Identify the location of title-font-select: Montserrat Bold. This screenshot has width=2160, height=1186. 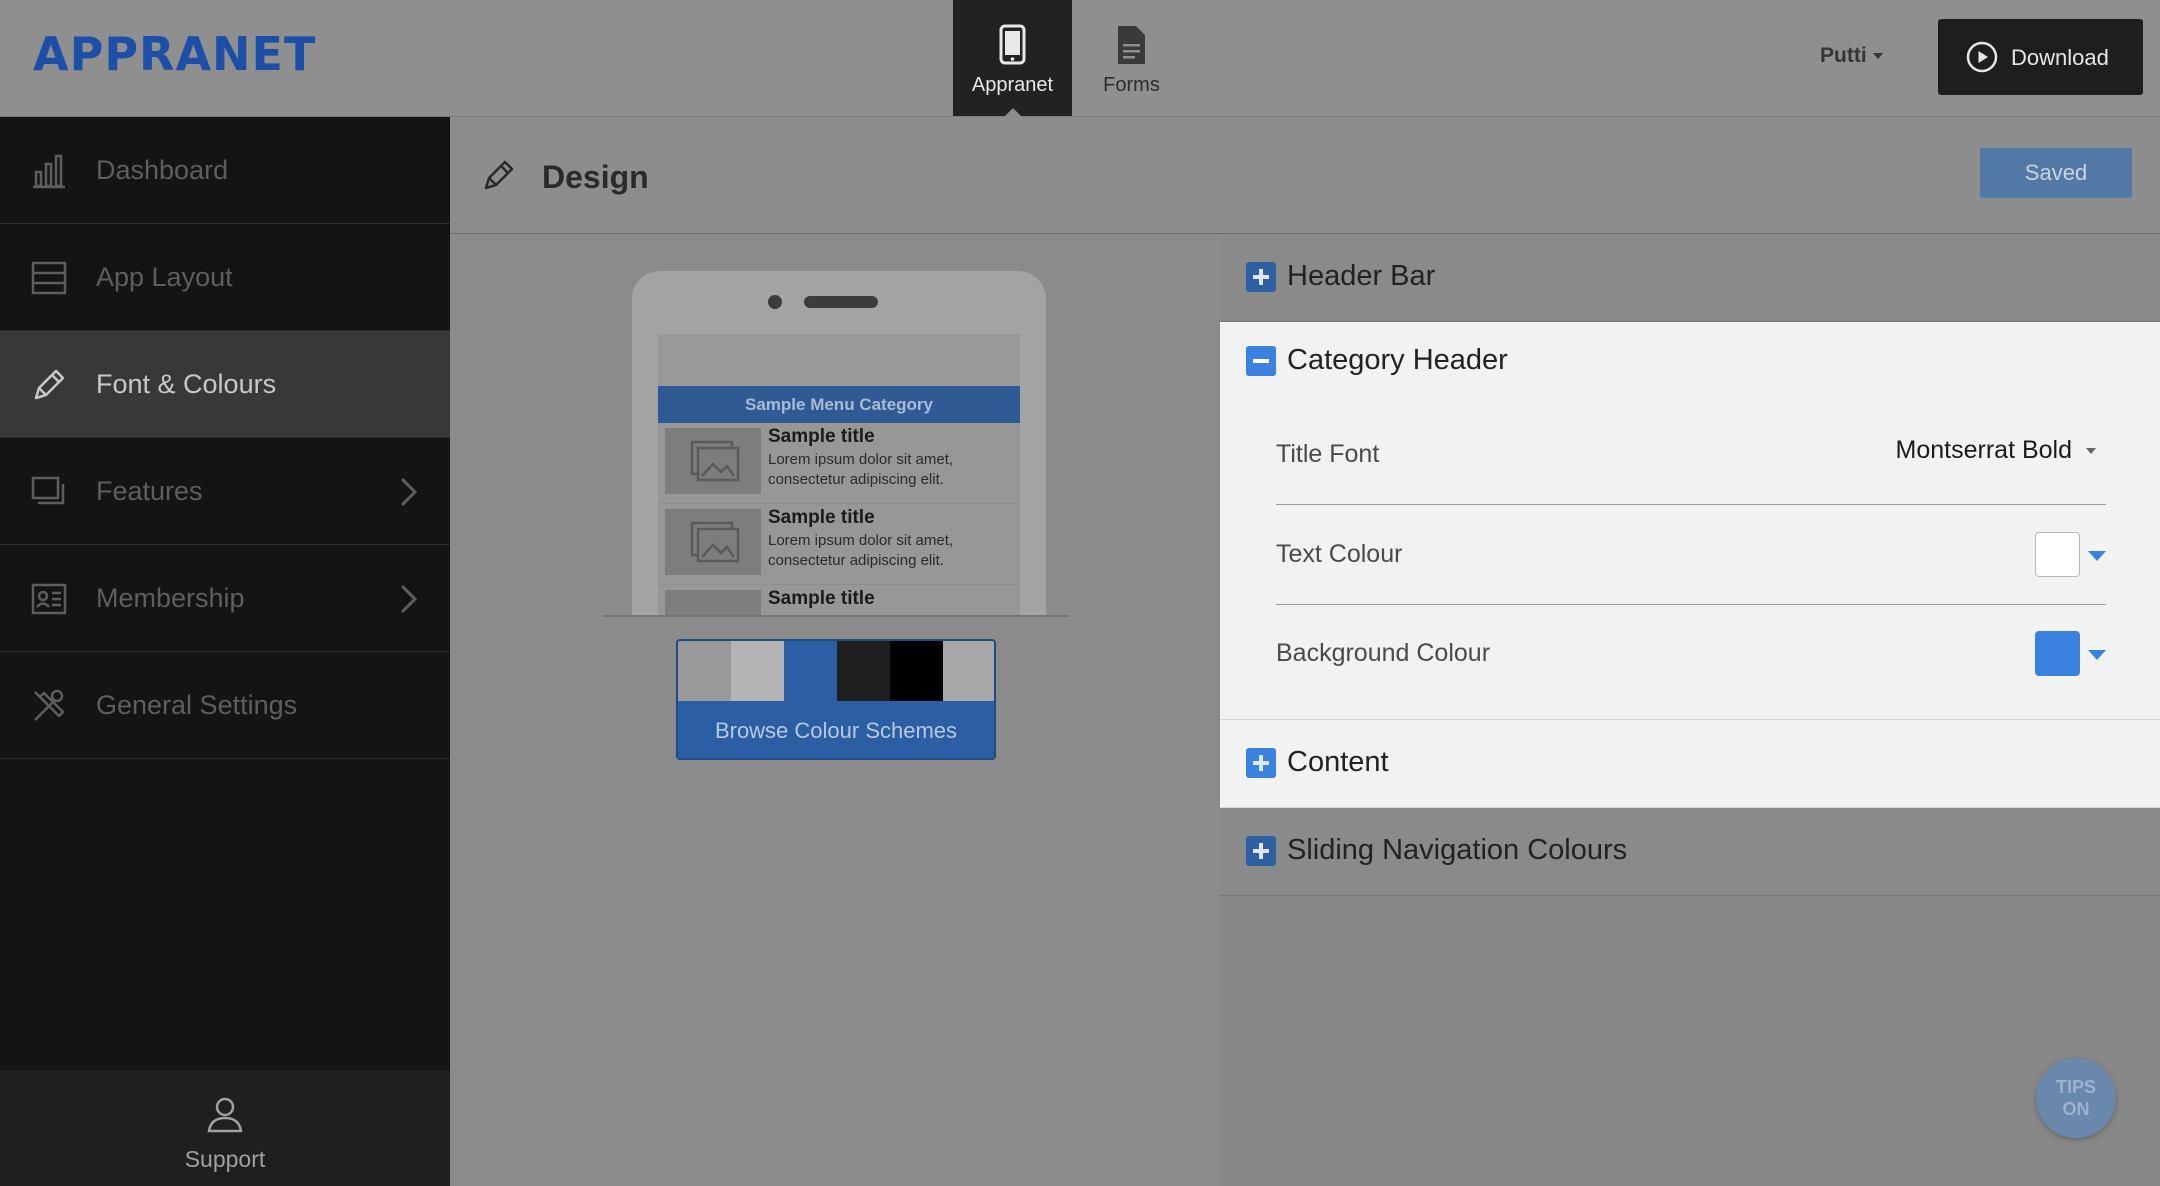
(1996, 450).